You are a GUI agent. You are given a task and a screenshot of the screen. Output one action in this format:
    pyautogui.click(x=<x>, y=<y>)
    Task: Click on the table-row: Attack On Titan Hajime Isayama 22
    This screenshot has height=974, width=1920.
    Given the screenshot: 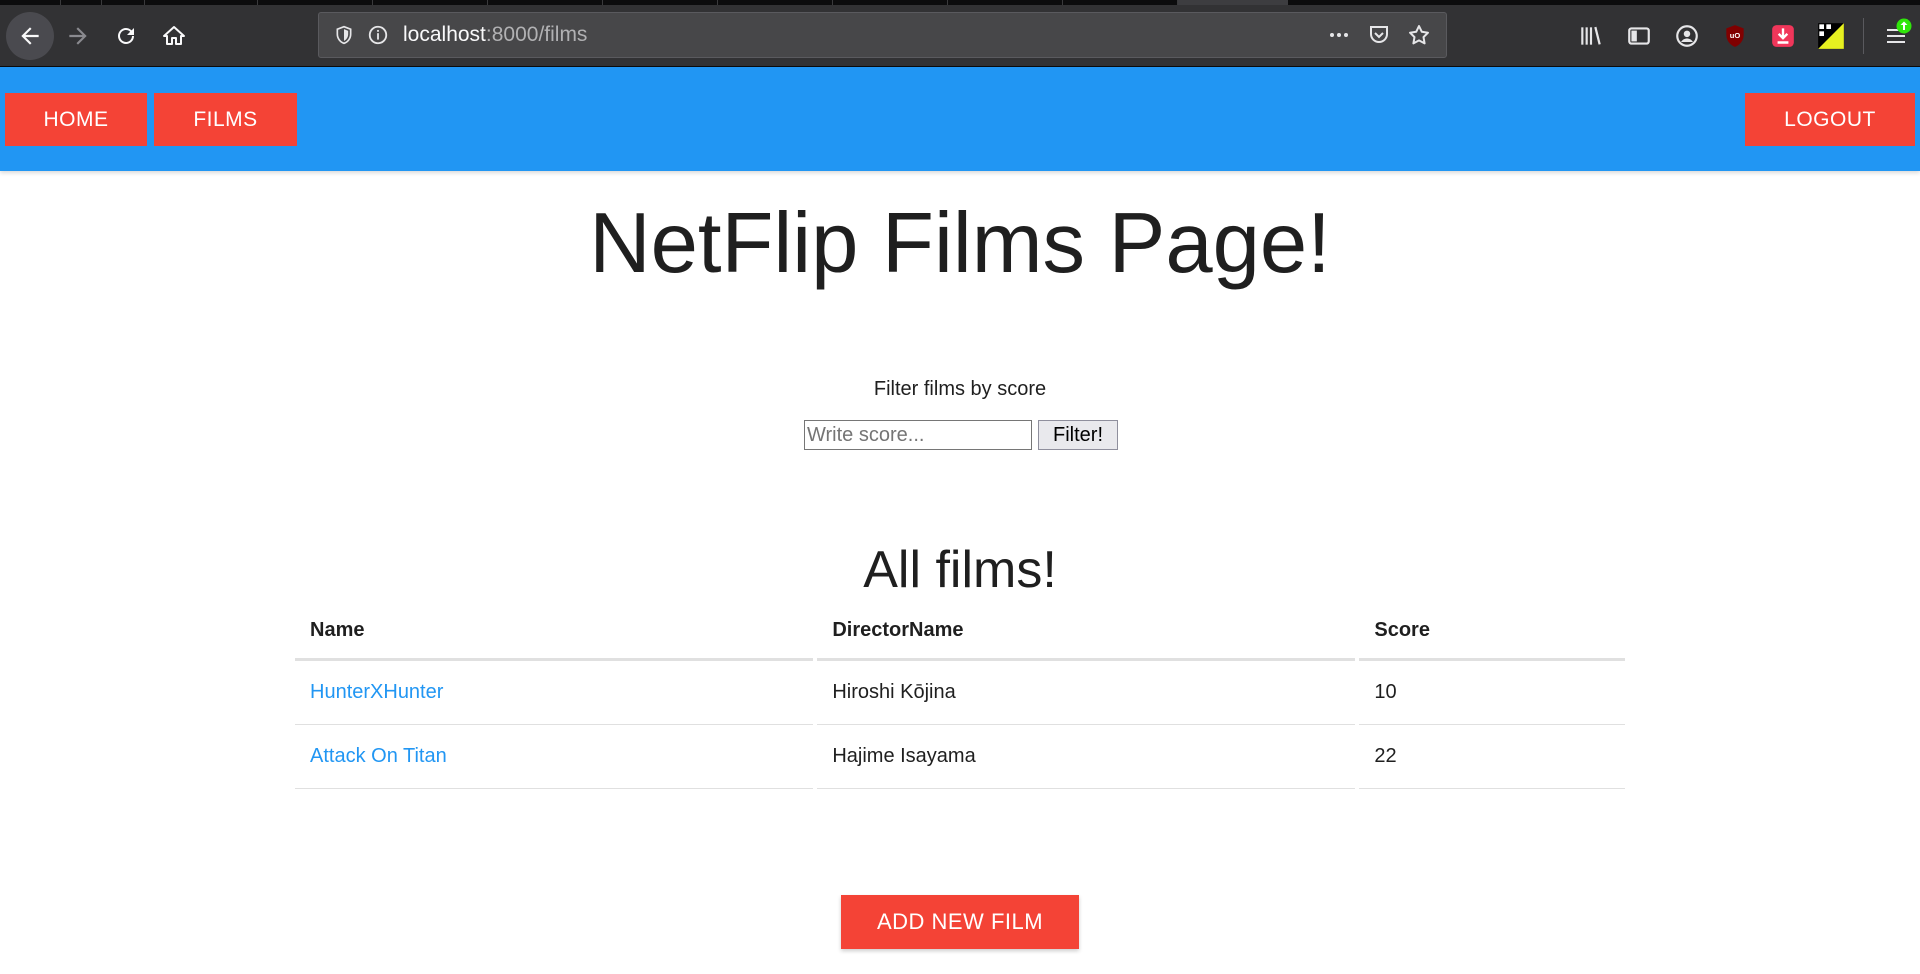 What is the action you would take?
    pyautogui.click(x=960, y=757)
    